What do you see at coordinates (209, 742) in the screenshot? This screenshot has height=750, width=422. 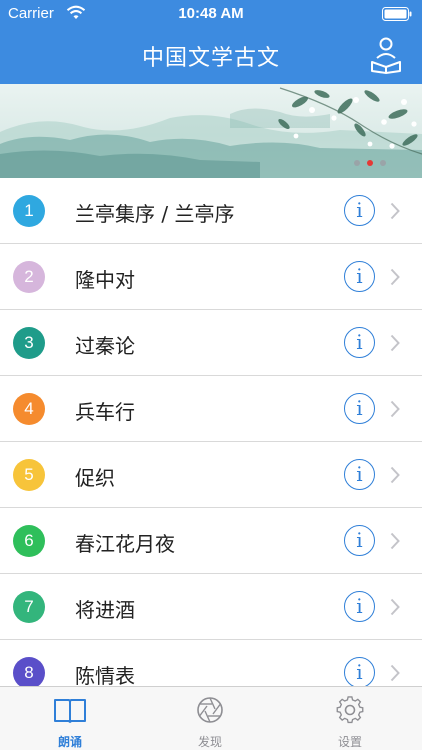 I see `tab-label: 发现` at bounding box center [209, 742].